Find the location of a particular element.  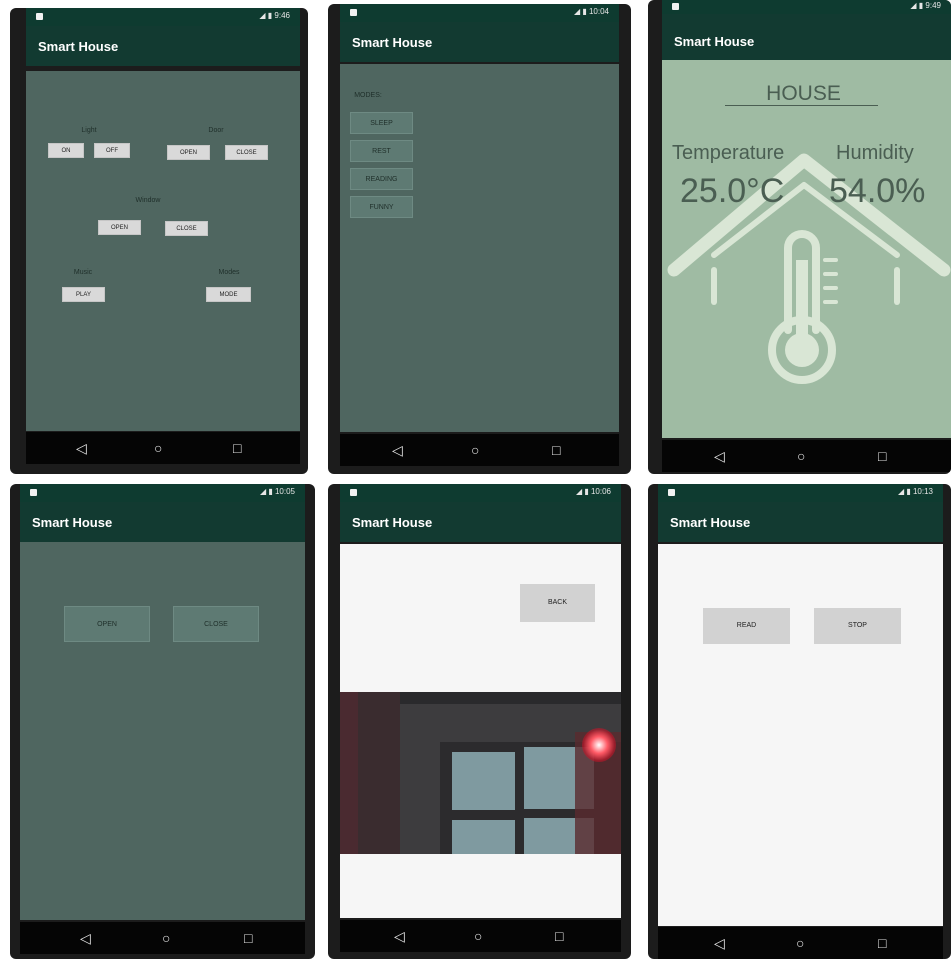

status-time: 10:13 is located at coordinates (922, 491).